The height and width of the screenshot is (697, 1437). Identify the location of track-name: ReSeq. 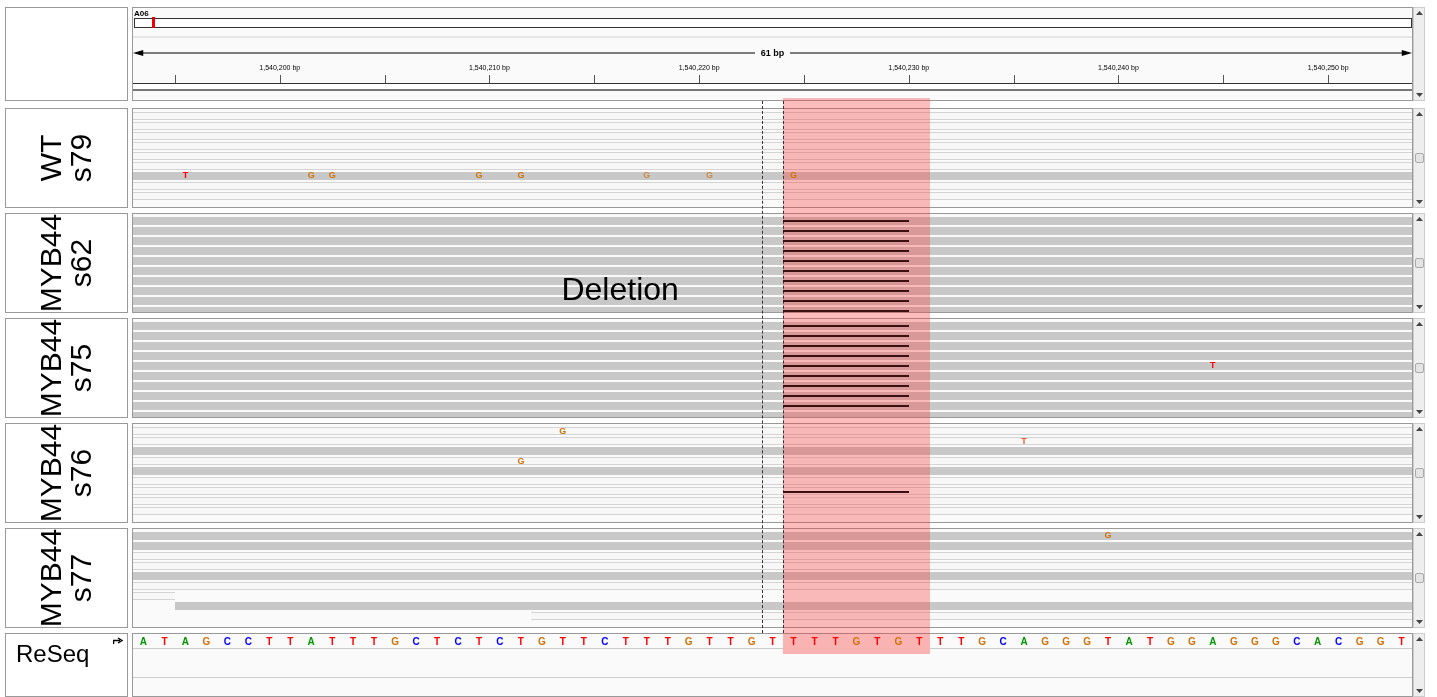
(53, 654).